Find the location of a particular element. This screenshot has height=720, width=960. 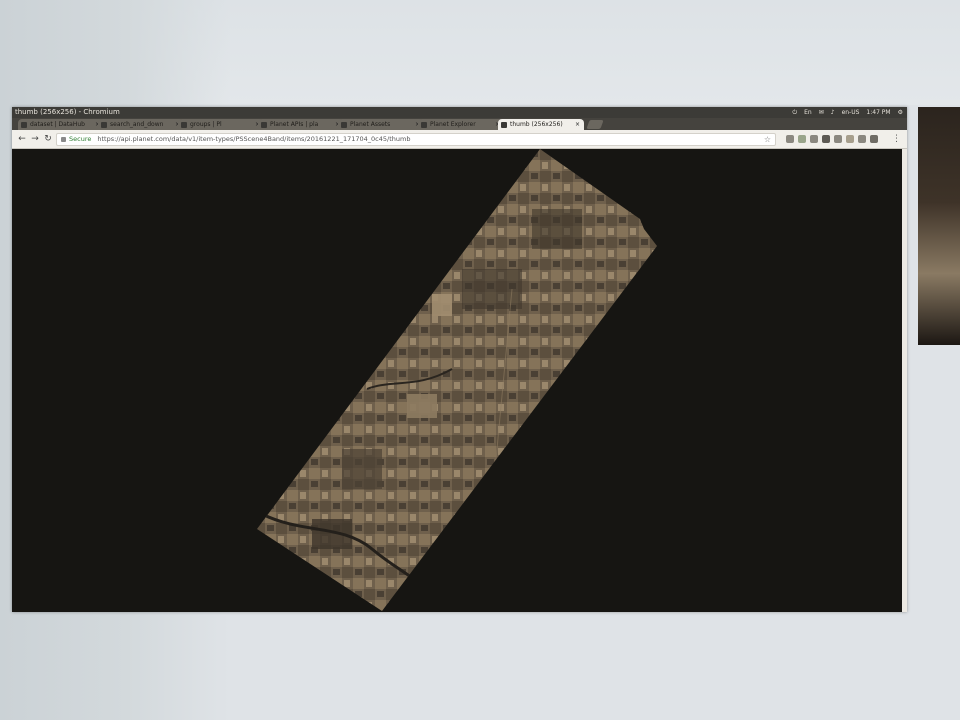

tab-label: Planet Assets is located at coordinates (370, 124).